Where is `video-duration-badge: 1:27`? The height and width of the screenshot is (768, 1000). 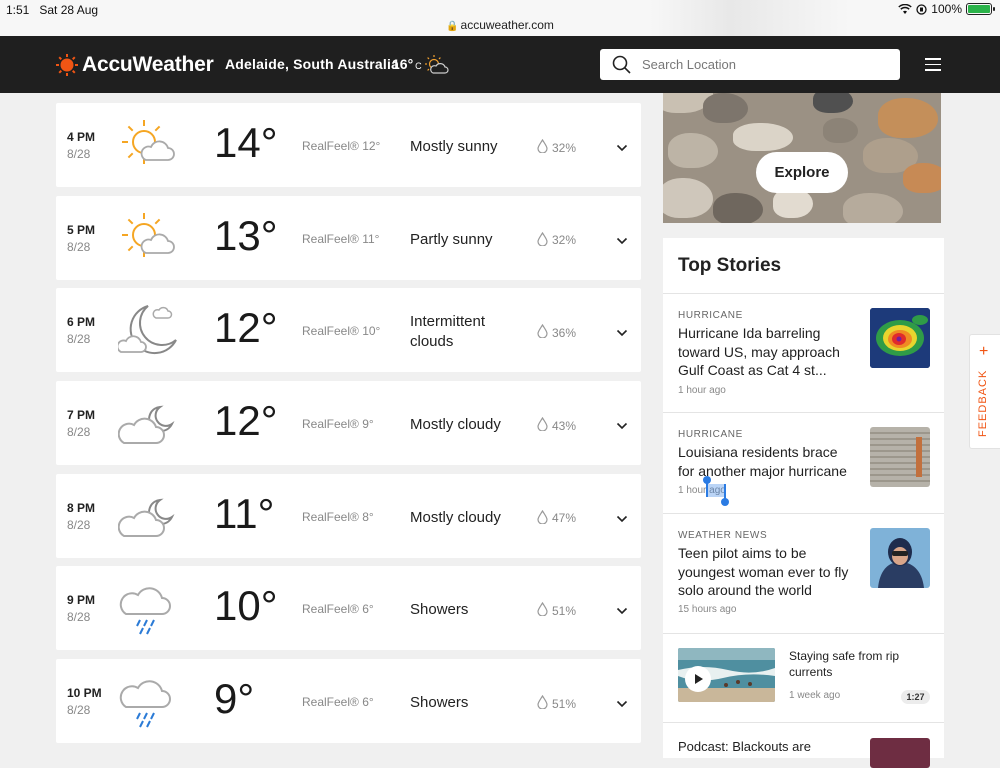 video-duration-badge: 1:27 is located at coordinates (915, 697).